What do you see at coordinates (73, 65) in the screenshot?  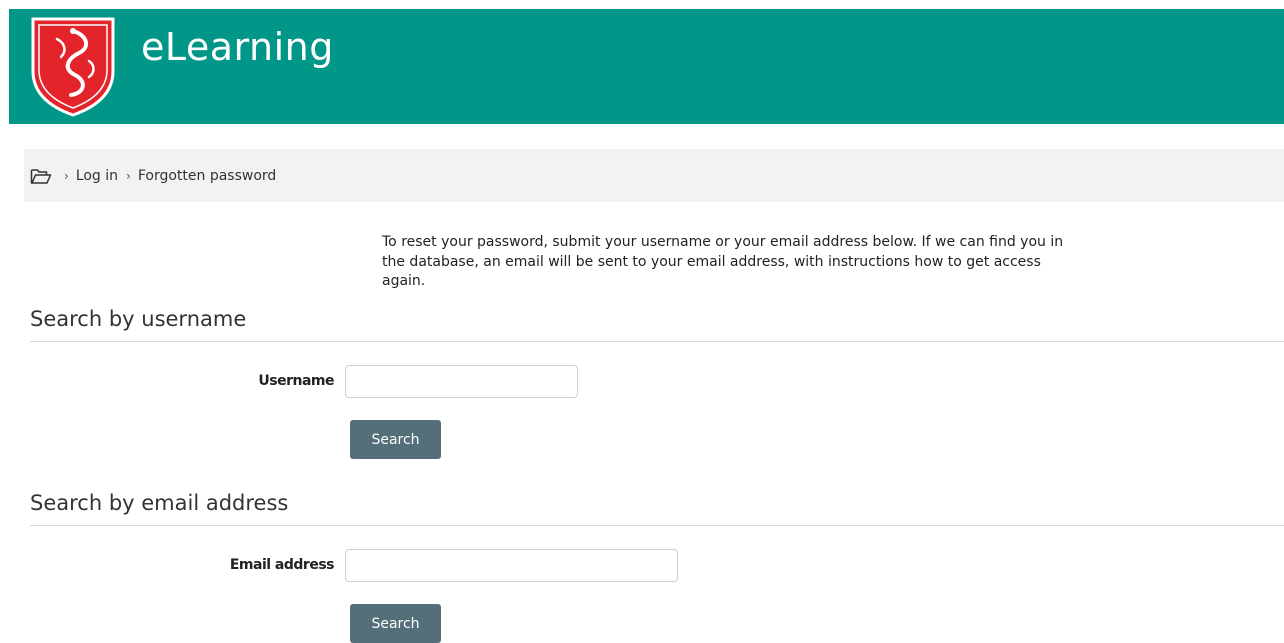 I see `university-crest-icon` at bounding box center [73, 65].